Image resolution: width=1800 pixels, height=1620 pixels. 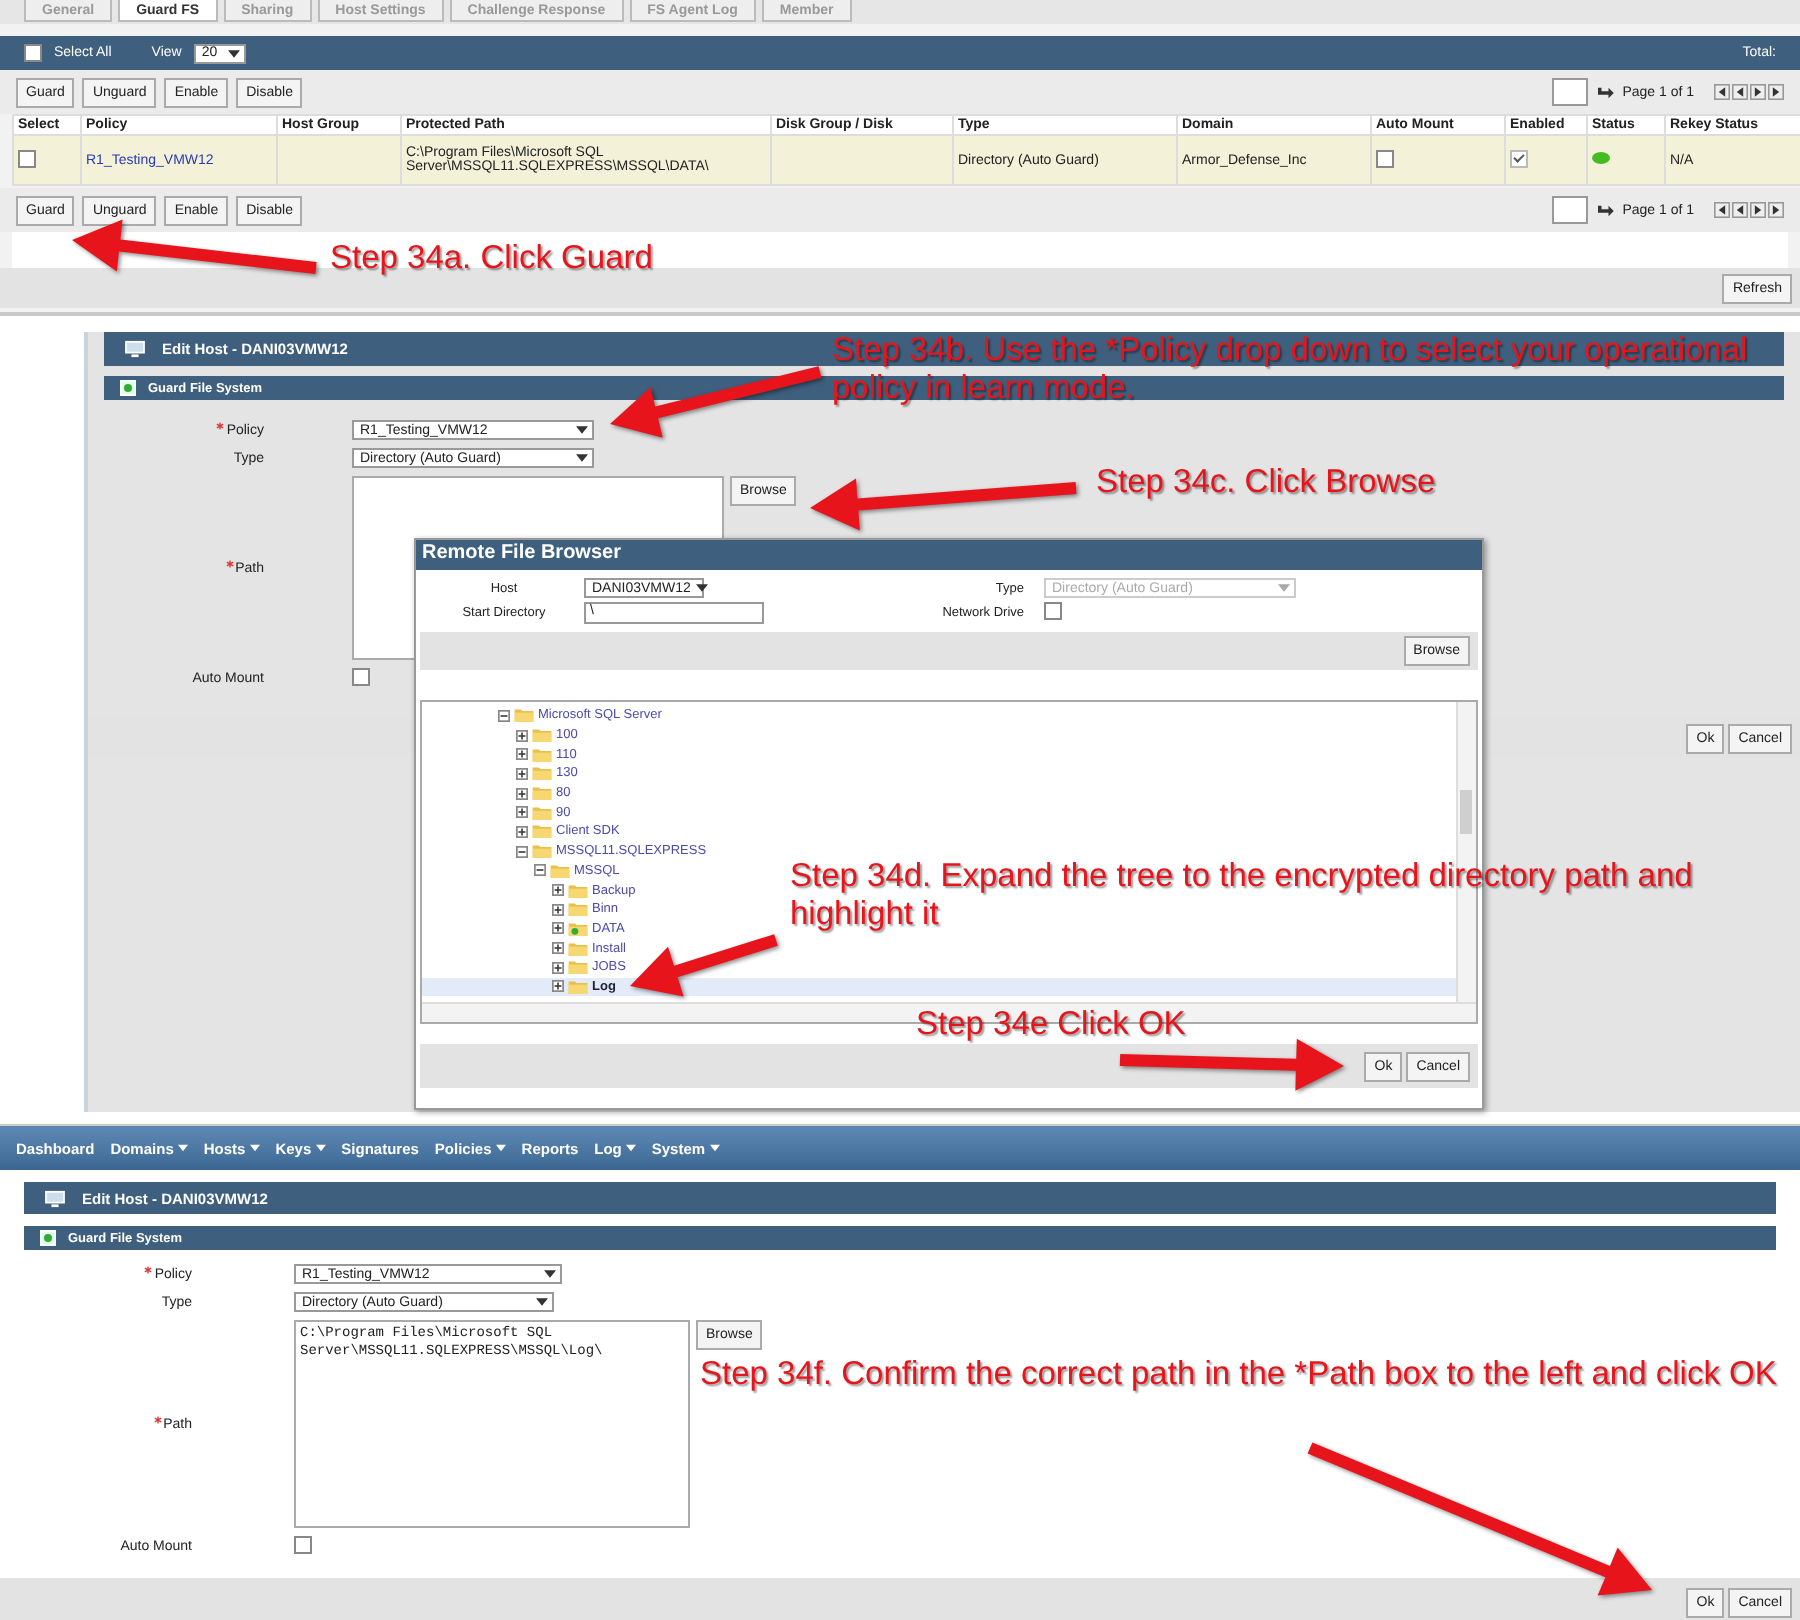 I want to click on row-checkbox, so click(x=27, y=158).